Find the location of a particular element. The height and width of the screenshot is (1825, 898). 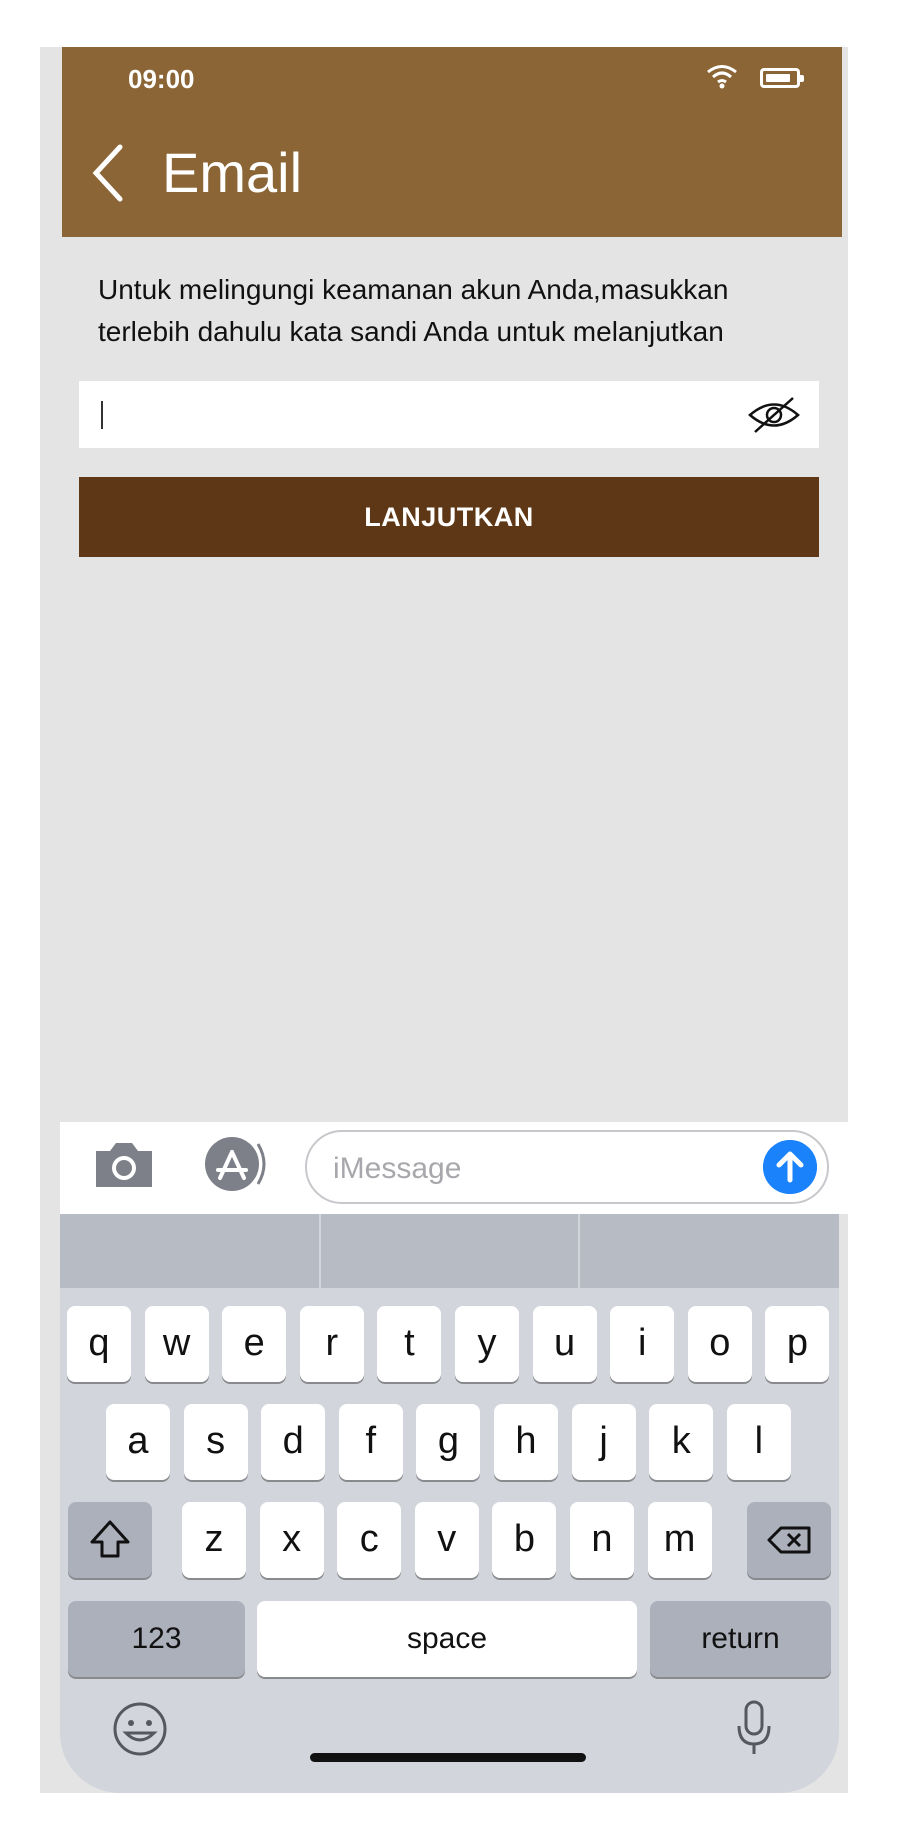

key-l: l is located at coordinates (758, 1442).